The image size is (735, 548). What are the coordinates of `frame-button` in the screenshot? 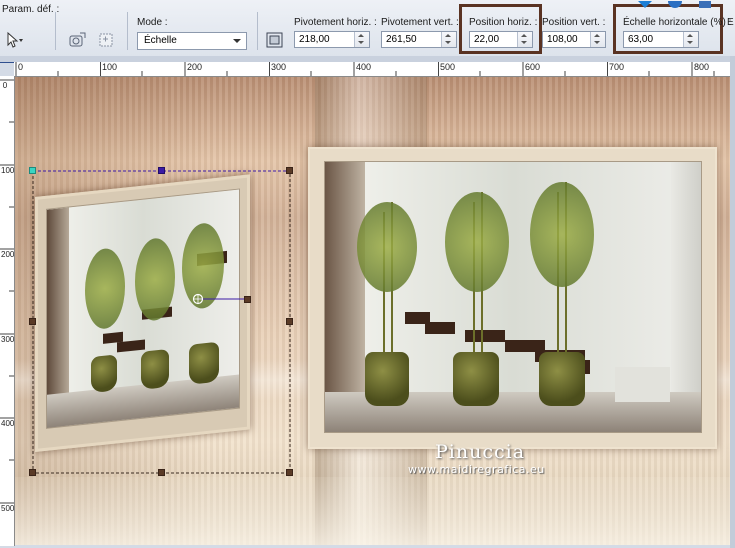 It's located at (275, 40).